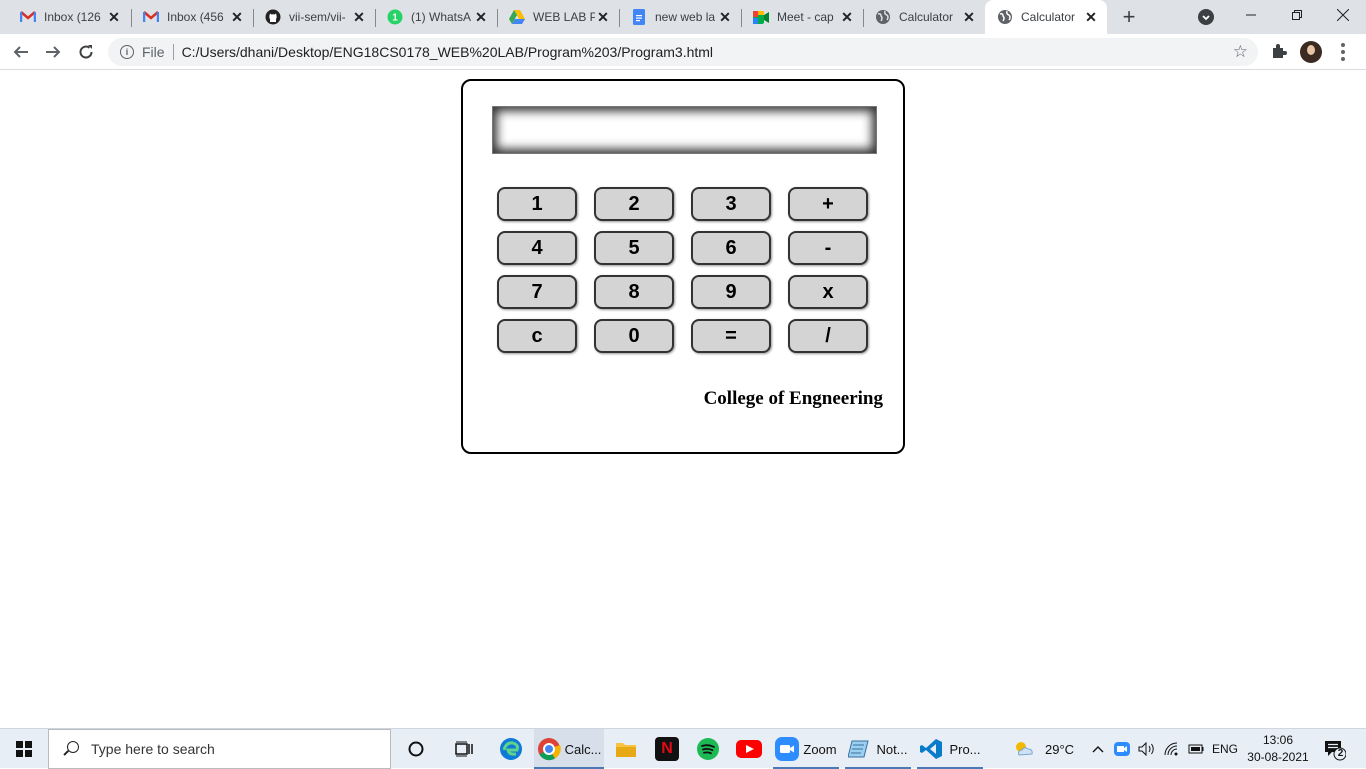  What do you see at coordinates (731, 248) in the screenshot?
I see `key-6: 6` at bounding box center [731, 248].